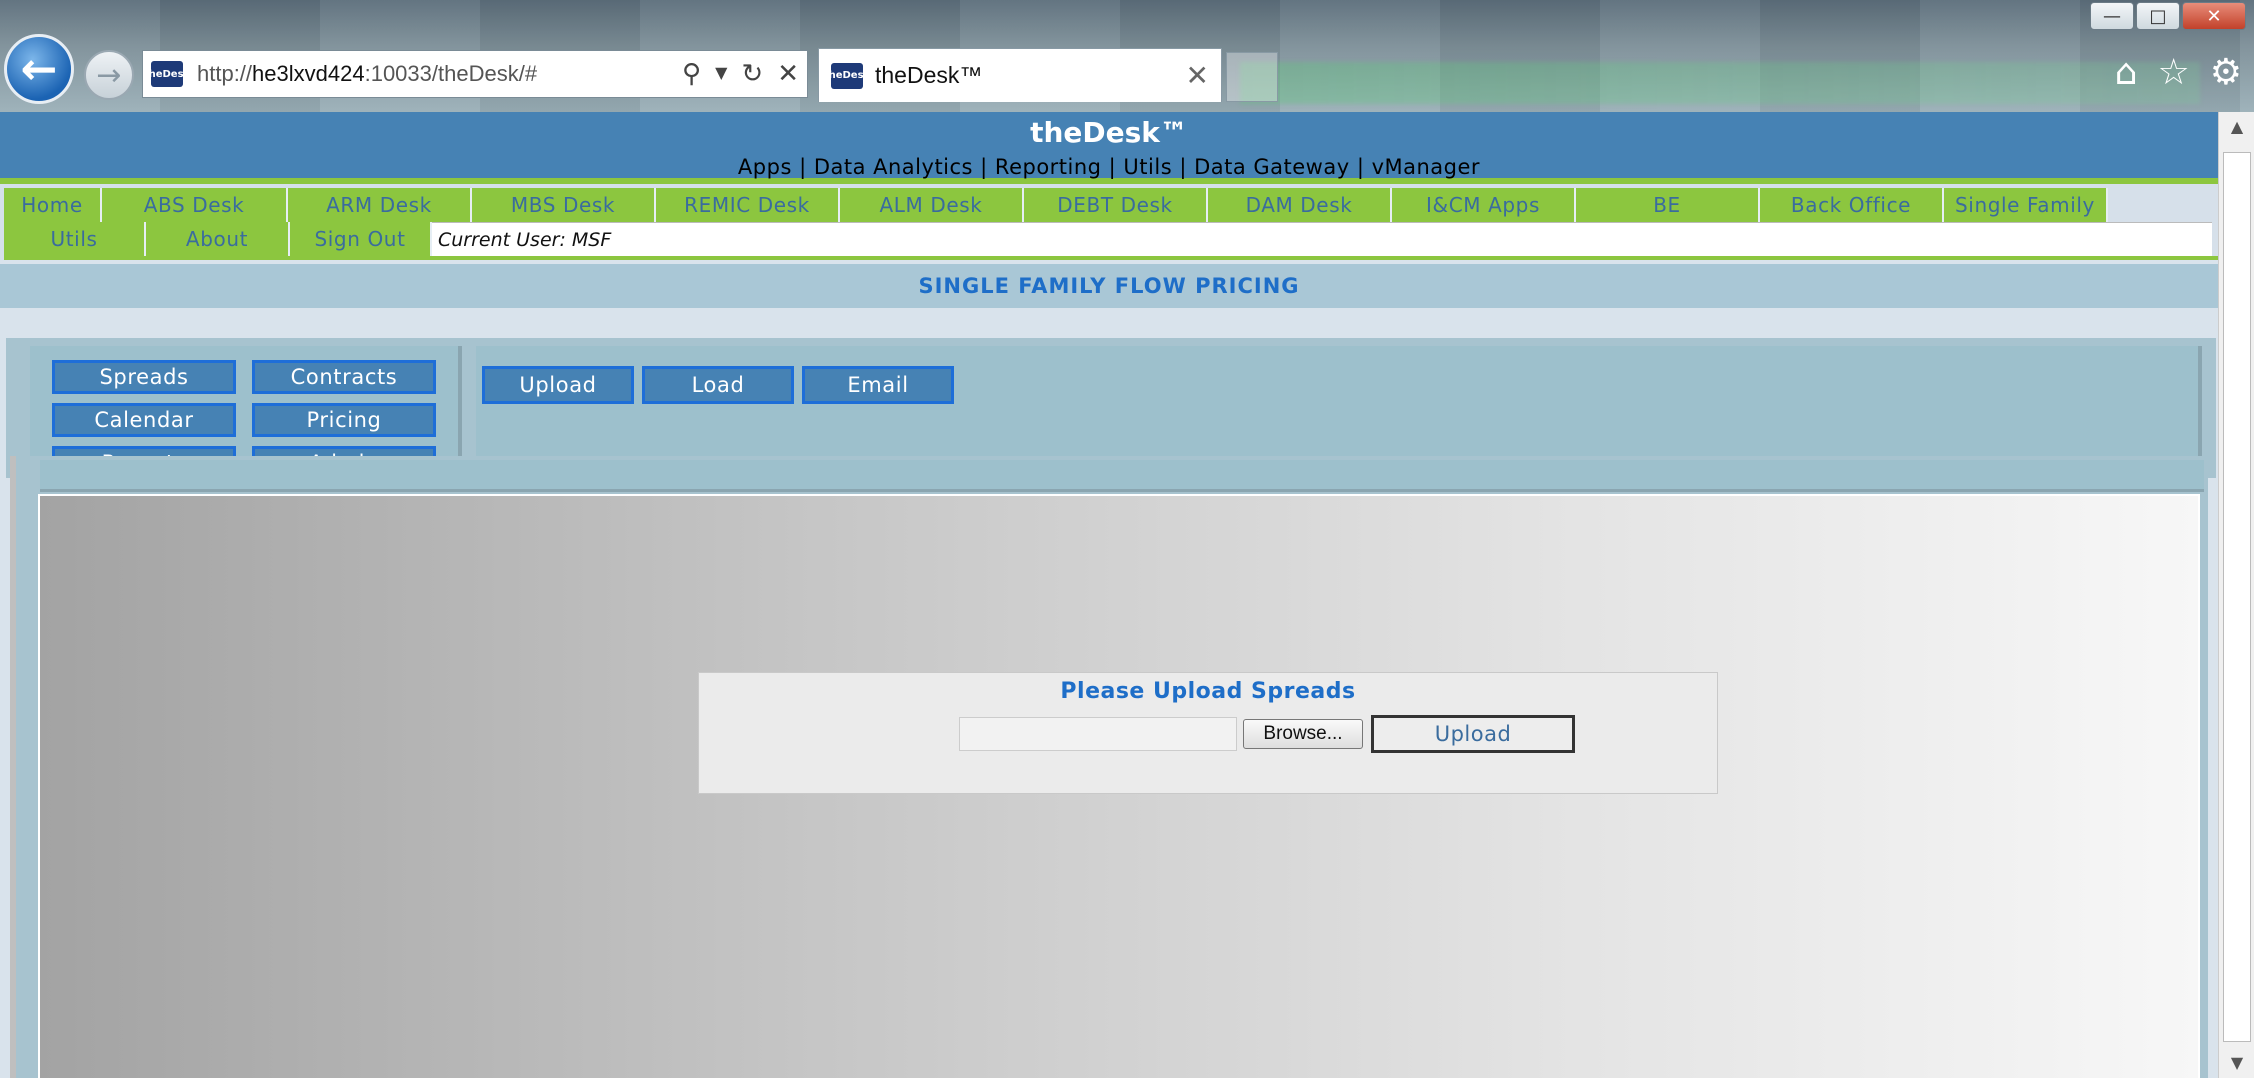  Describe the element at coordinates (558, 385) in the screenshot. I see `upload-action-button: Upload` at that location.